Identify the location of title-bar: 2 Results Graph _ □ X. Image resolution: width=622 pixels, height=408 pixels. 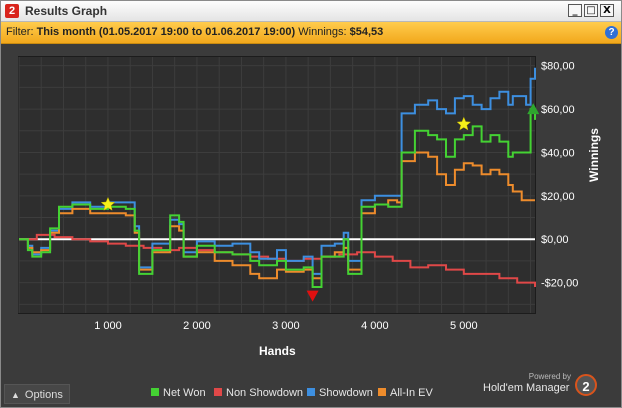
(311, 11).